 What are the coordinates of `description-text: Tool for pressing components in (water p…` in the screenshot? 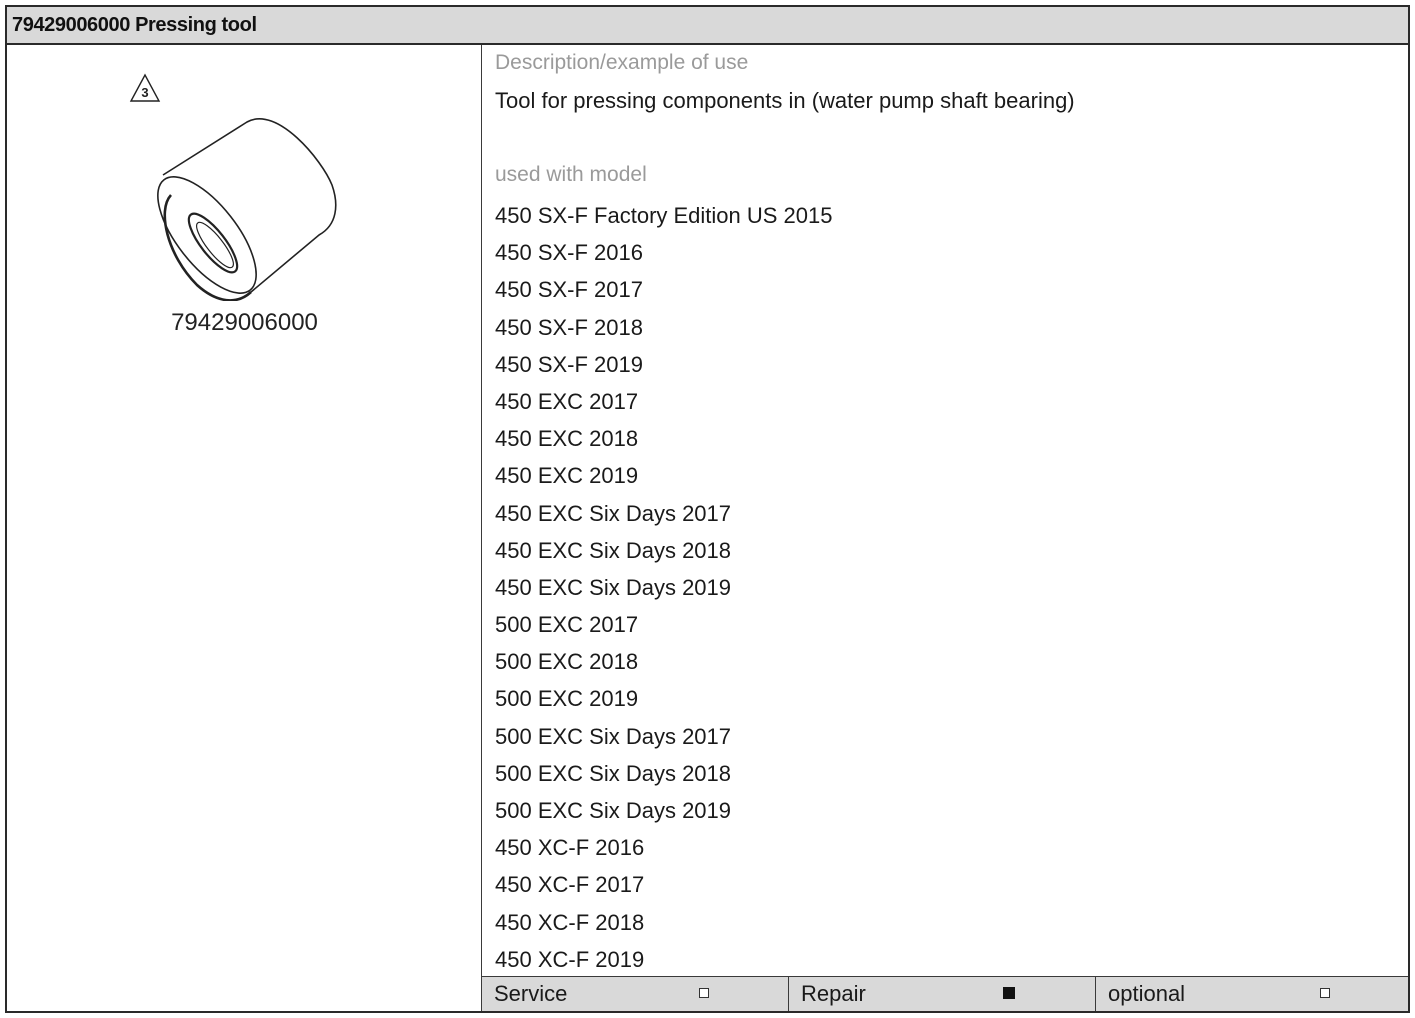 It's located at (785, 100).